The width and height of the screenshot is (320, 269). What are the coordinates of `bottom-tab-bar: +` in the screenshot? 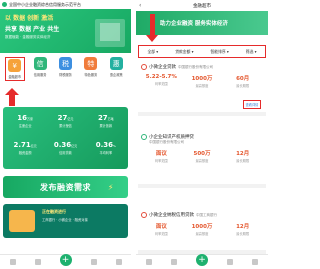 It's located at (202, 261).